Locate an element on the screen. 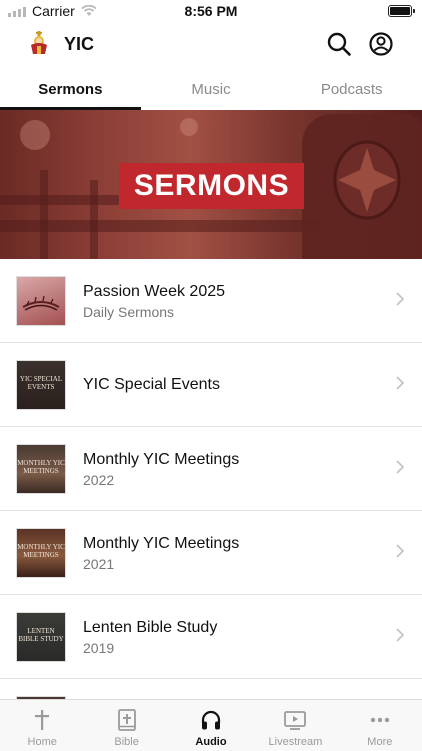 The height and width of the screenshot is (751, 422). banner-label: SERMONS is located at coordinates (211, 186).